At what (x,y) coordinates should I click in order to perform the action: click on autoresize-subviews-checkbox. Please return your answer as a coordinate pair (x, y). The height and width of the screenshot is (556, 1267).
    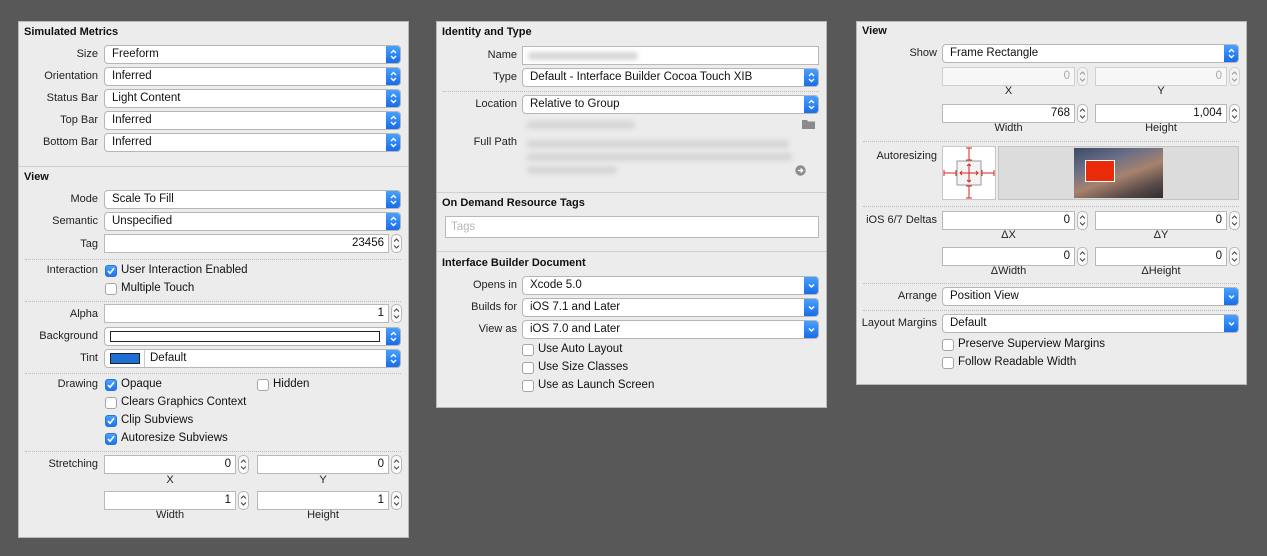
    Looking at the image, I should click on (111, 439).